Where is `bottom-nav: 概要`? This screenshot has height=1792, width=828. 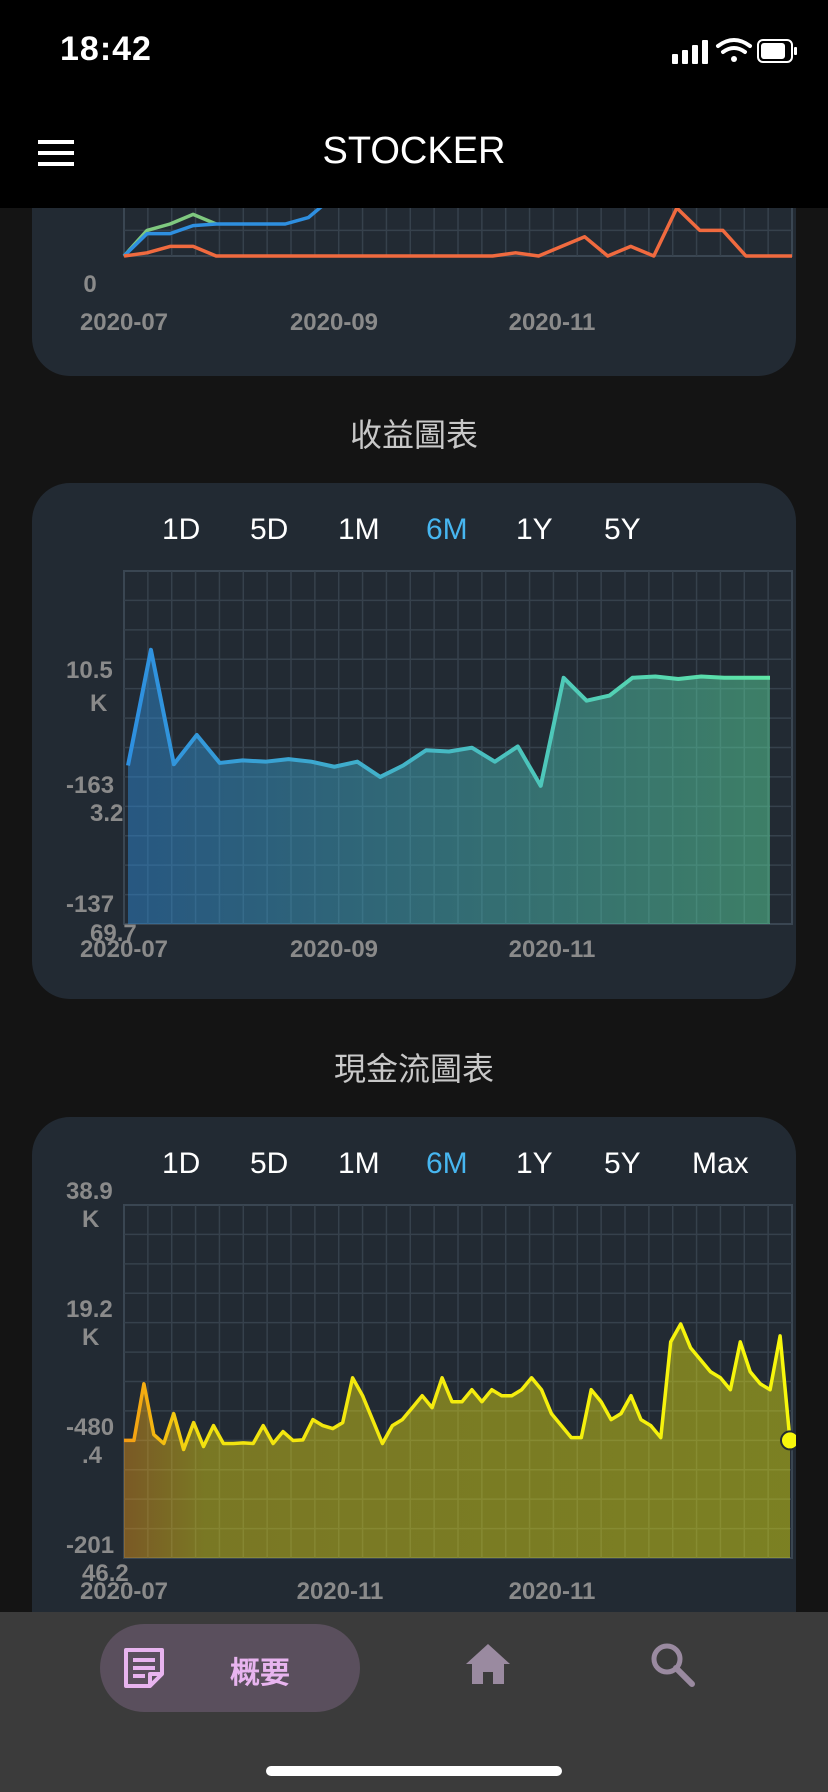
bottom-nav: 概要 is located at coordinates (414, 1702).